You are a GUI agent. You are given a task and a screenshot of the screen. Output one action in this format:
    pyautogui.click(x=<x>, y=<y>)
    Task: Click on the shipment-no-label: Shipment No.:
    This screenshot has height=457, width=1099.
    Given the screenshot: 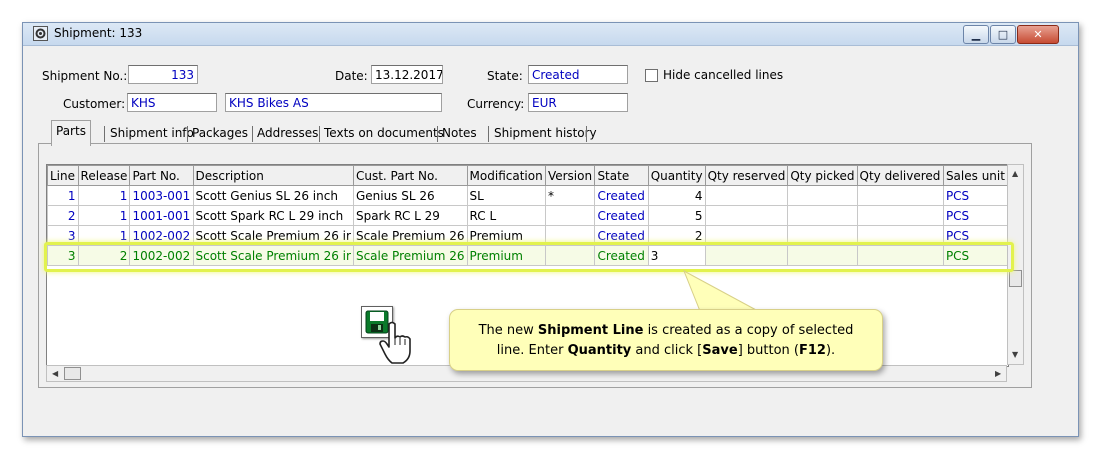 What is the action you would take?
    pyautogui.click(x=85, y=76)
    